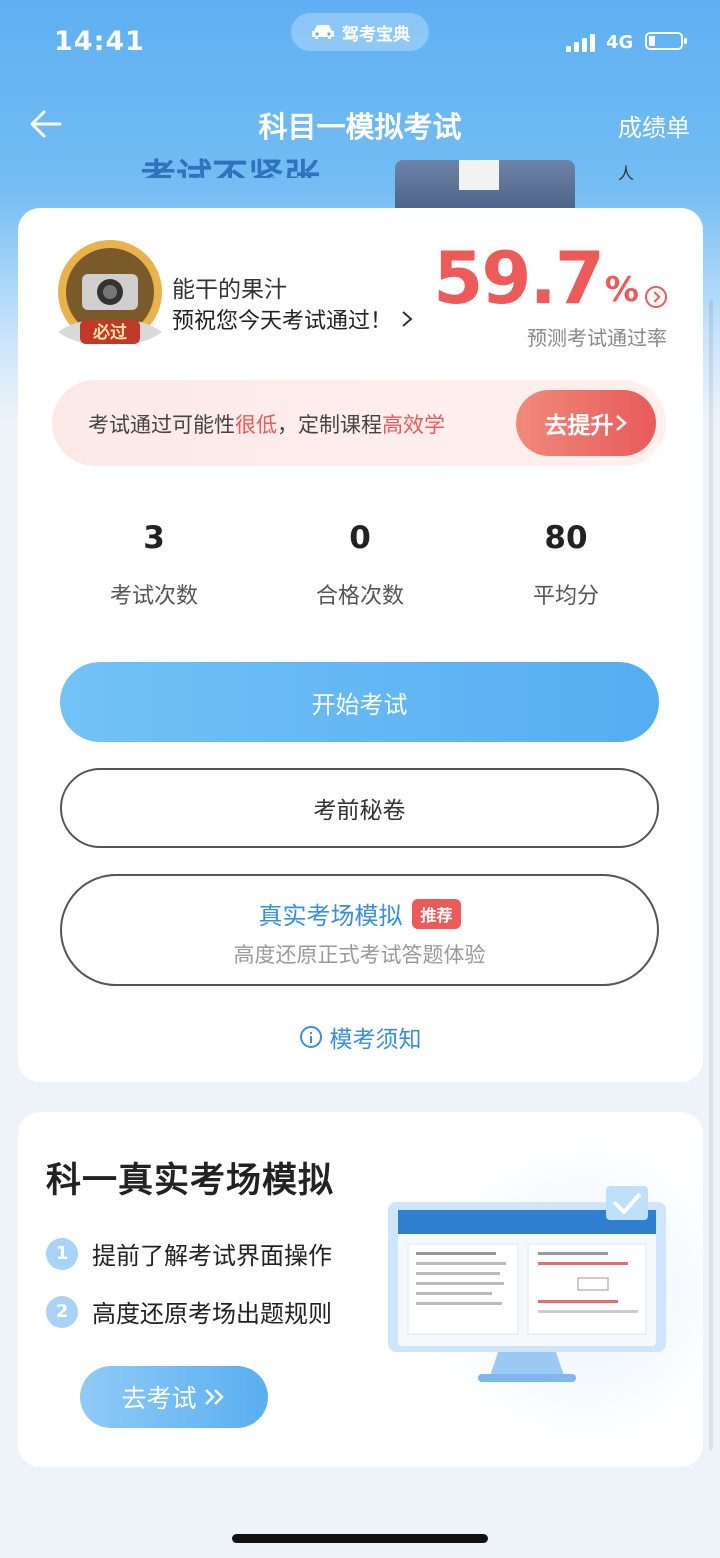 Image resolution: width=720 pixels, height=1558 pixels. What do you see at coordinates (519, 278) in the screenshot?
I see `pass-rate-value: 59.7` at bounding box center [519, 278].